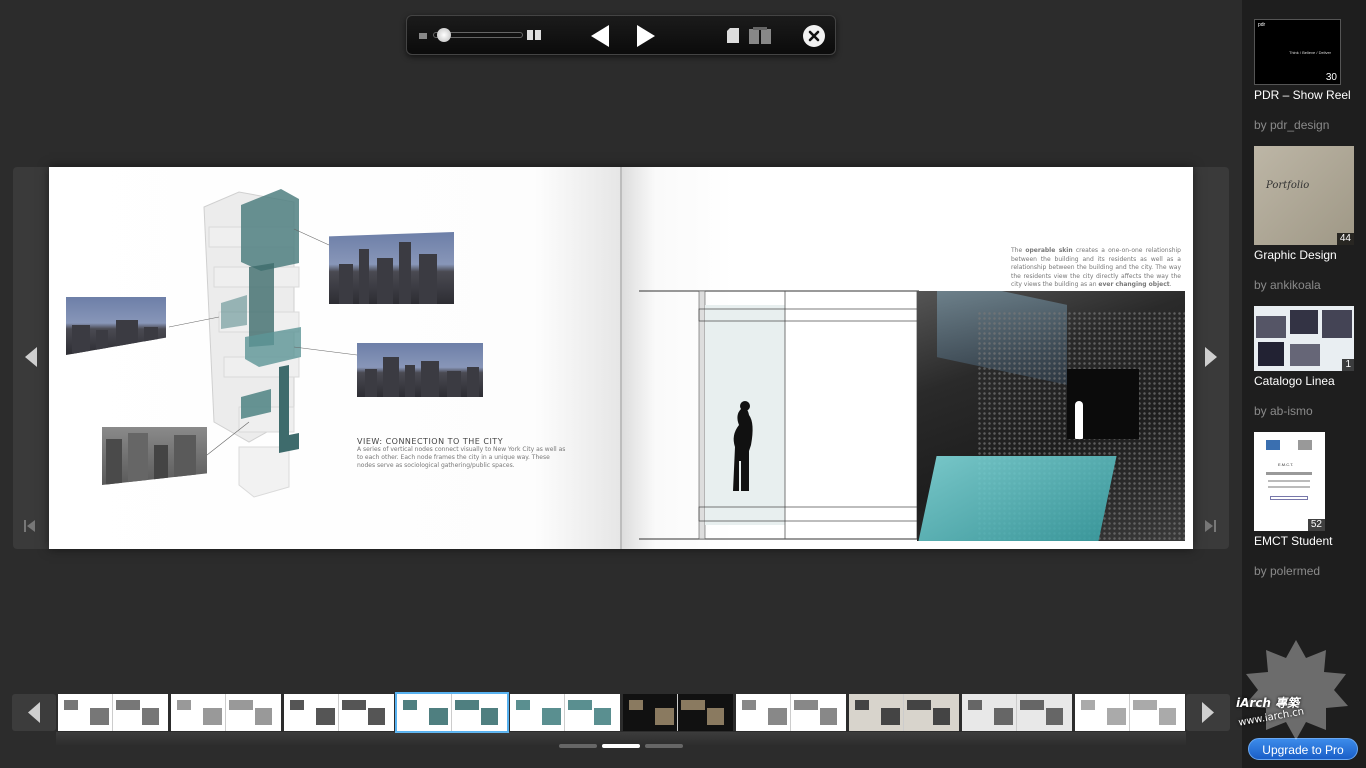  I want to click on tower-diagram, so click(263, 343).